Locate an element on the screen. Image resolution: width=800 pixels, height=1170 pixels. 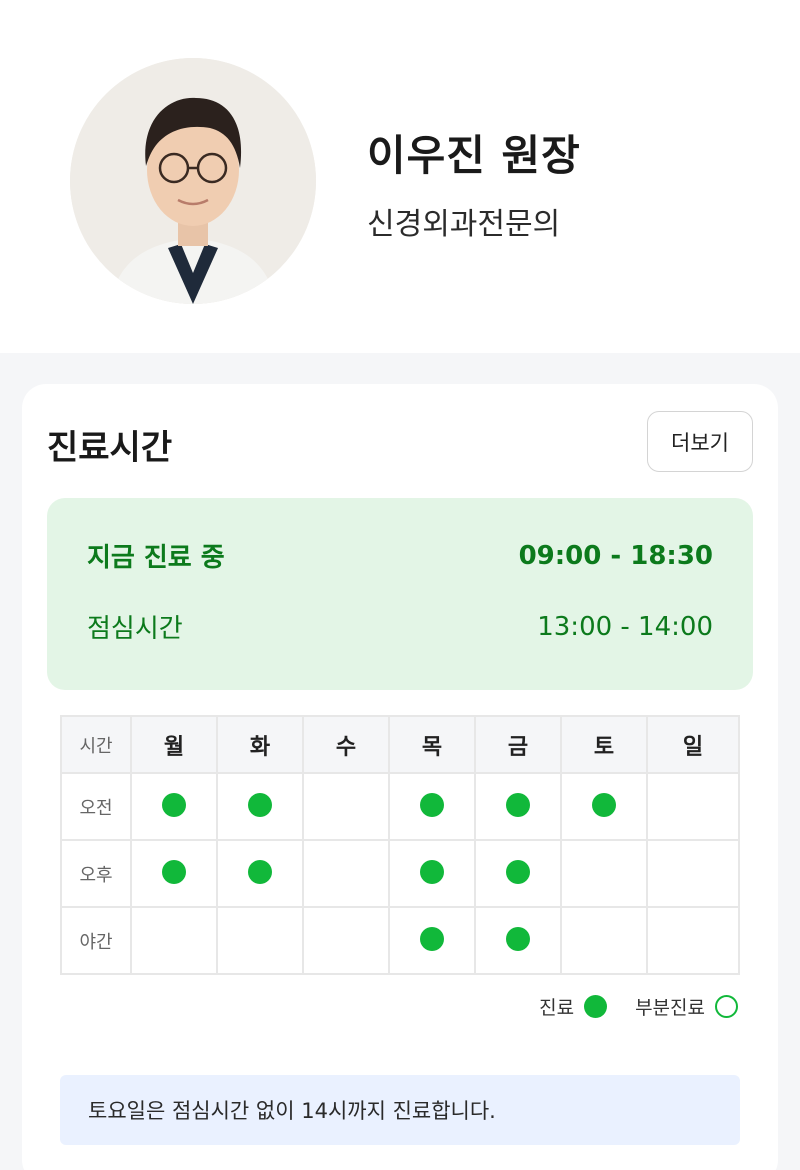
day-header-sun: 일 is located at coordinates (693, 744).